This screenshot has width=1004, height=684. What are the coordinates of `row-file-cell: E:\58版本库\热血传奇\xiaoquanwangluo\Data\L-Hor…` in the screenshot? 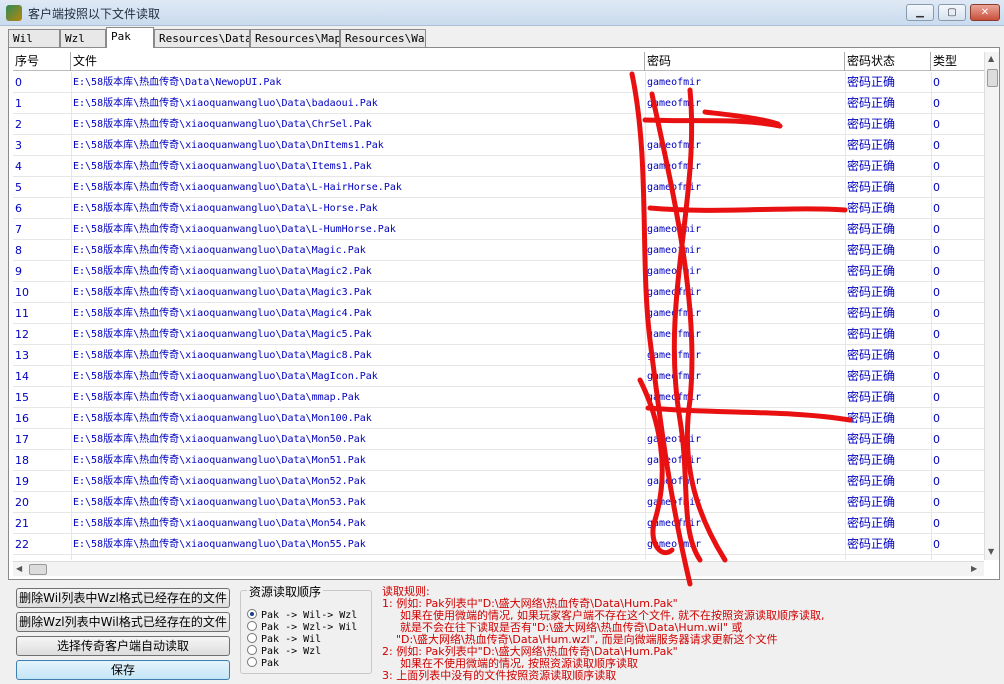 It's located at (225, 208).